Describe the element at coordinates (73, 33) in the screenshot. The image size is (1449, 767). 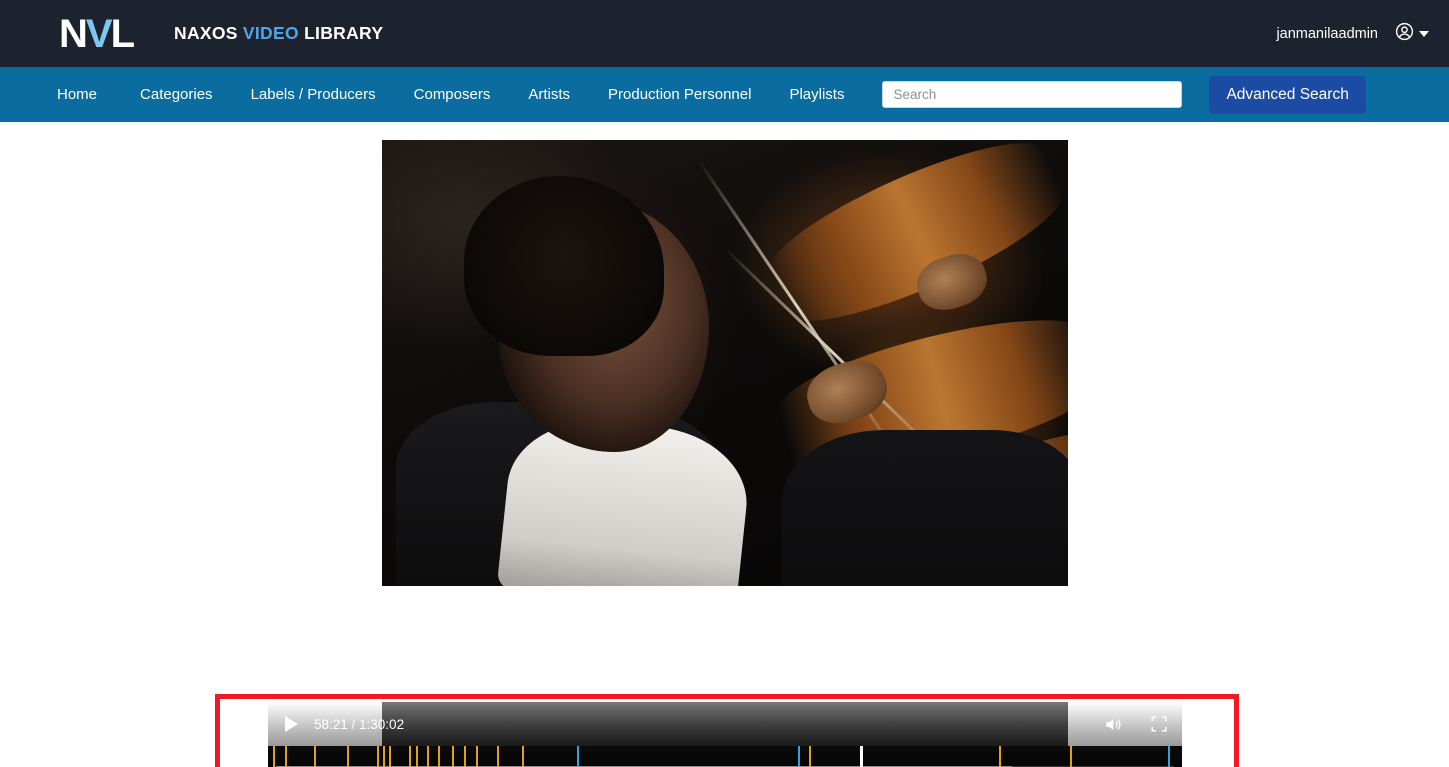
I see `logo-letter-n: N` at that location.